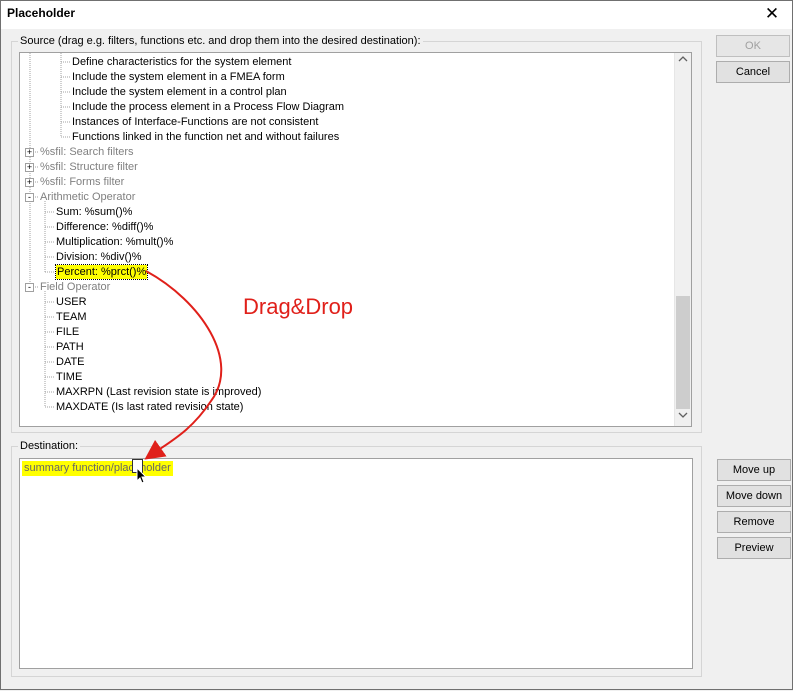 Image resolution: width=793 pixels, height=691 pixels. What do you see at coordinates (158, 392) in the screenshot?
I see `tree-item: MAXRPN (Last revision state is improved)` at bounding box center [158, 392].